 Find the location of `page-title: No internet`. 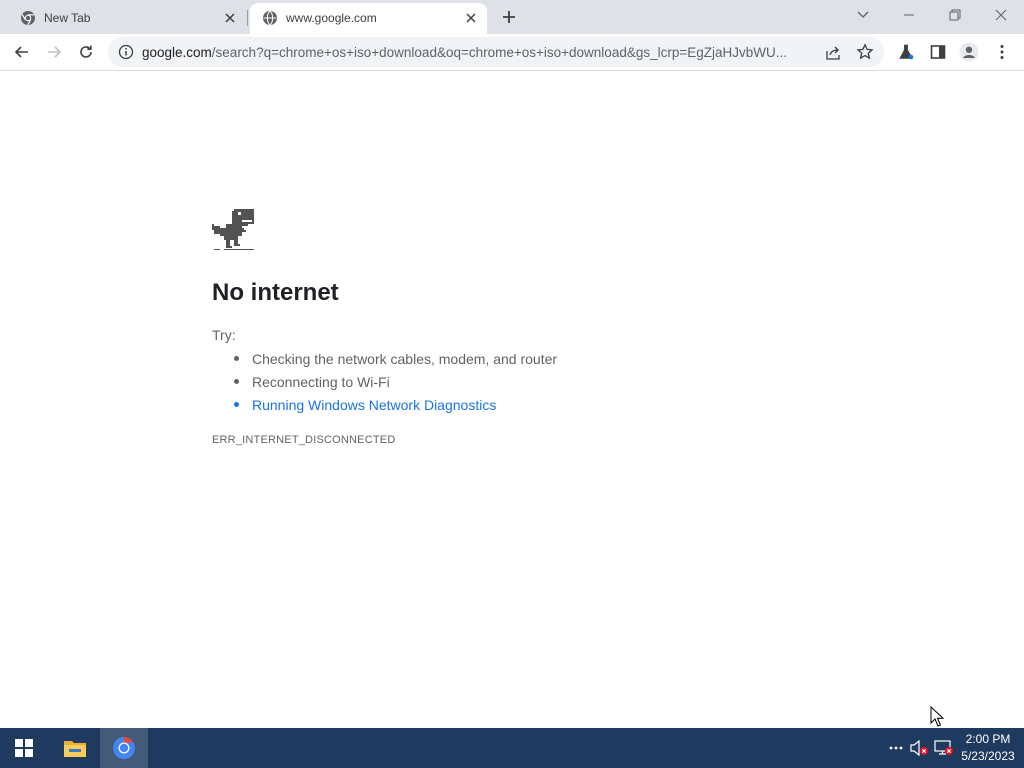

page-title: No internet is located at coordinates (275, 292).